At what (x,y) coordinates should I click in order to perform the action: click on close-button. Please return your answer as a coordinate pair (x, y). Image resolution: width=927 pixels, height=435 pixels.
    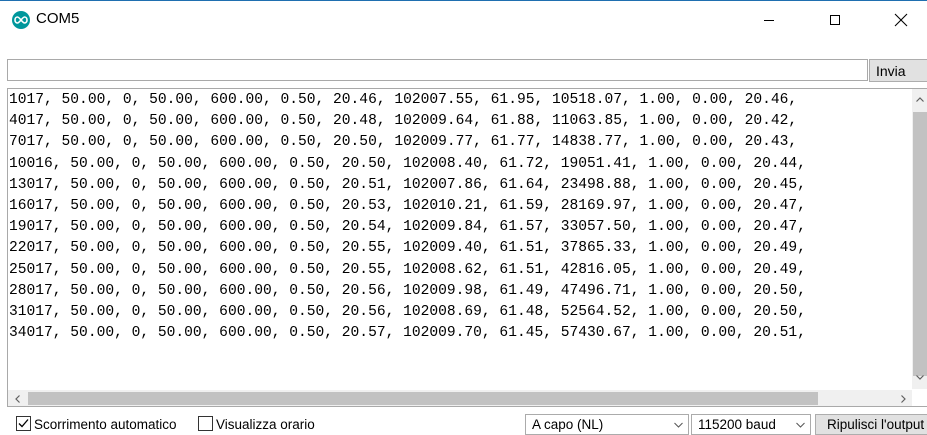
    Looking at the image, I should click on (901, 20).